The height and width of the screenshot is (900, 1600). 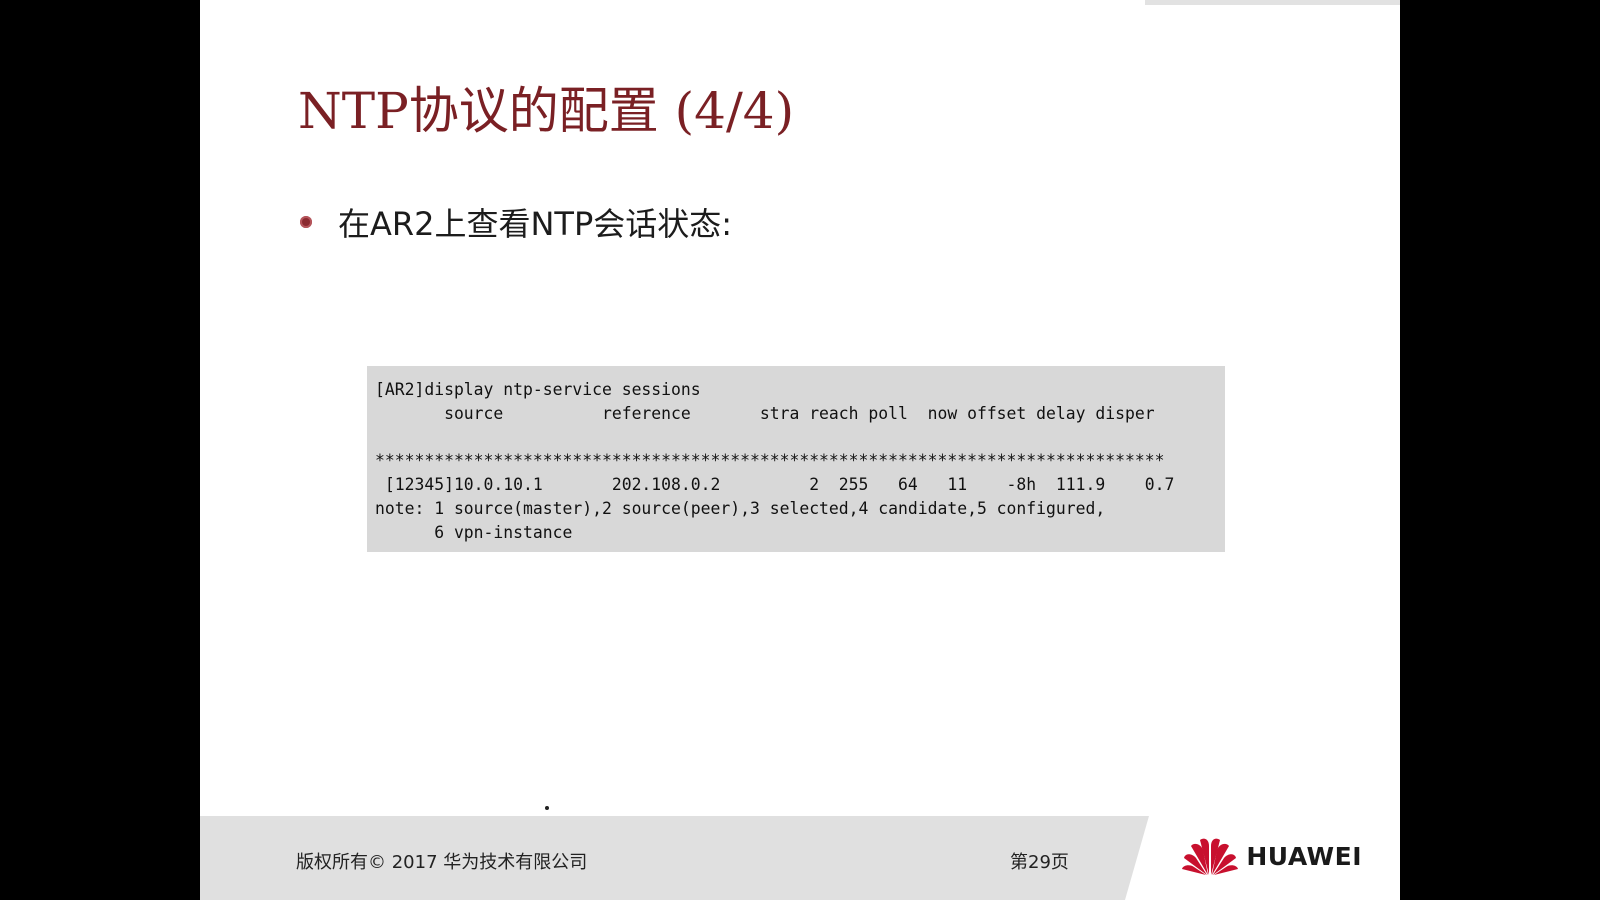 I want to click on copyright-text: 版权所有© 2017 华为技术有限公司, so click(x=442, y=862).